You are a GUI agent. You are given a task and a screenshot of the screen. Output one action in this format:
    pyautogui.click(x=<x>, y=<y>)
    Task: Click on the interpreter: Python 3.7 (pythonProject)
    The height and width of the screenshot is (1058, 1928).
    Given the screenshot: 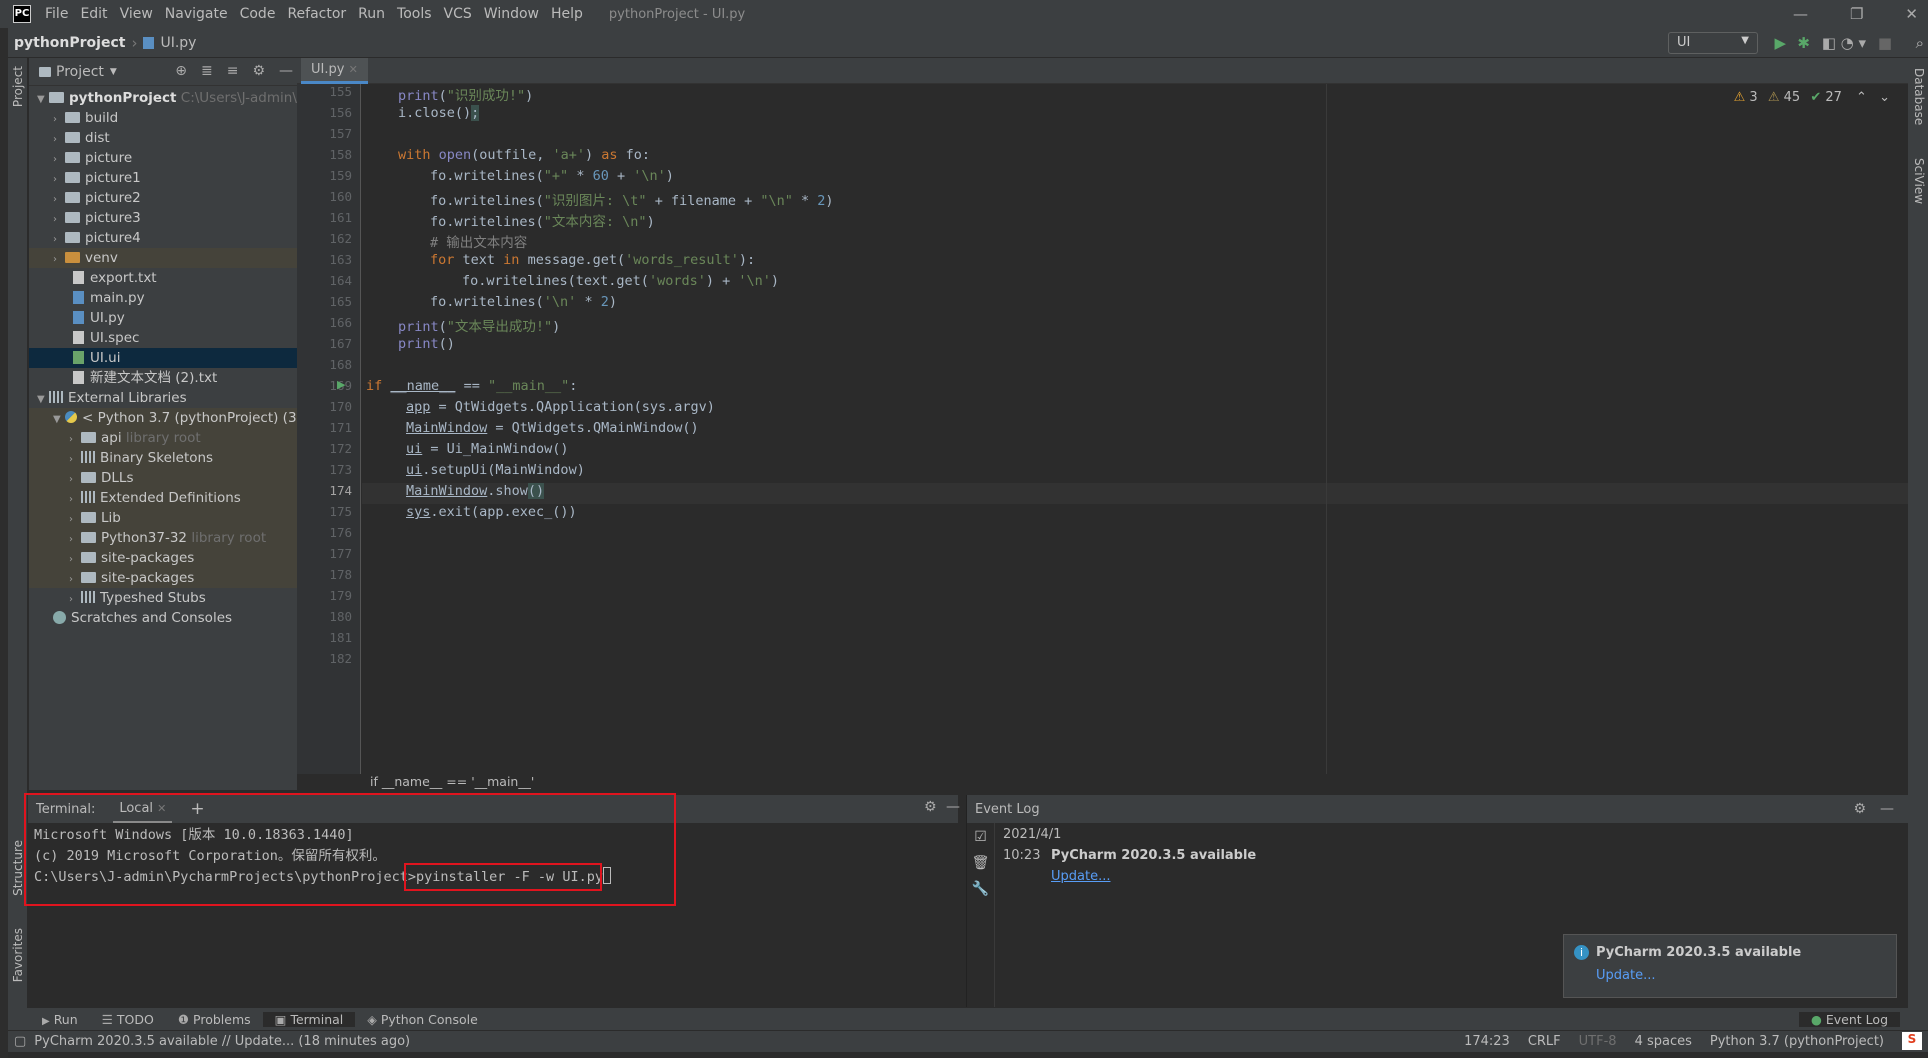 What is the action you would take?
    pyautogui.click(x=1797, y=1041)
    